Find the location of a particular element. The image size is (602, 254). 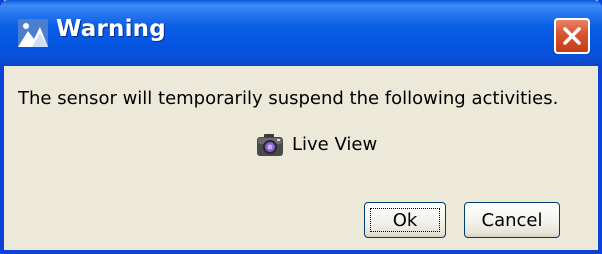

ok-button-label: Ok is located at coordinates (405, 220).